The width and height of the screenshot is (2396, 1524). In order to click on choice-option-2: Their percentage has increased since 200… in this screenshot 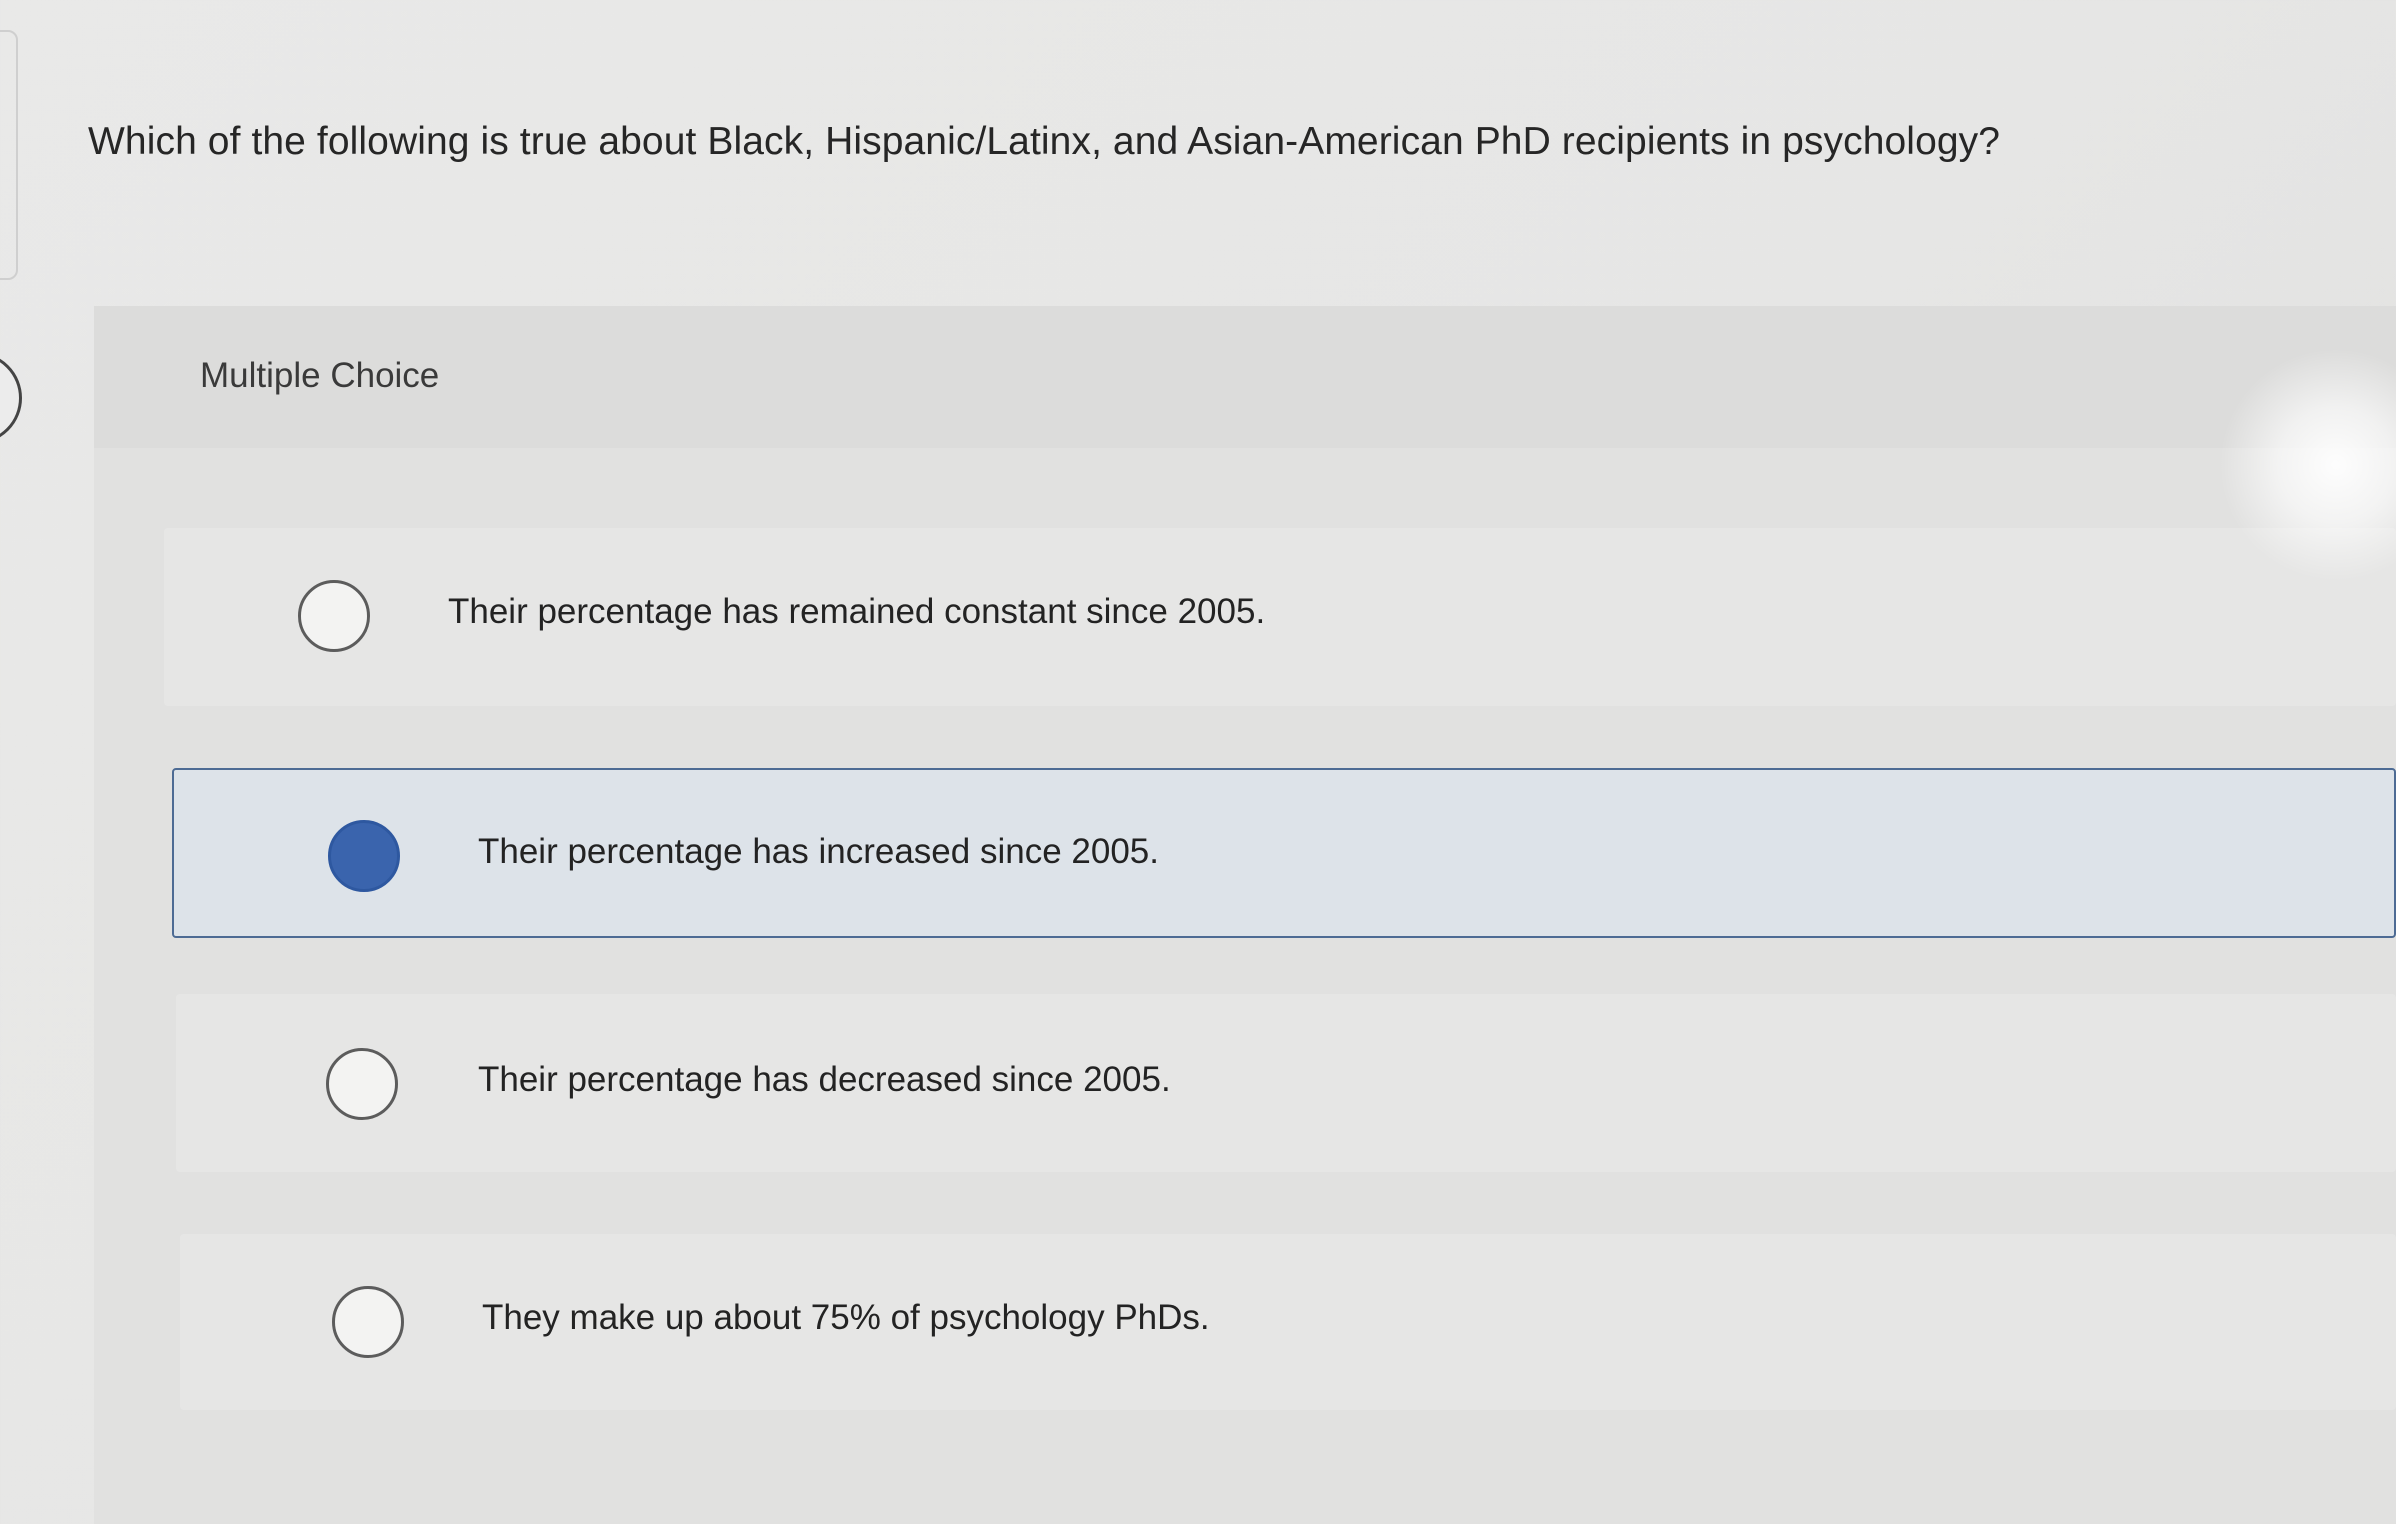, I will do `click(1284, 853)`.